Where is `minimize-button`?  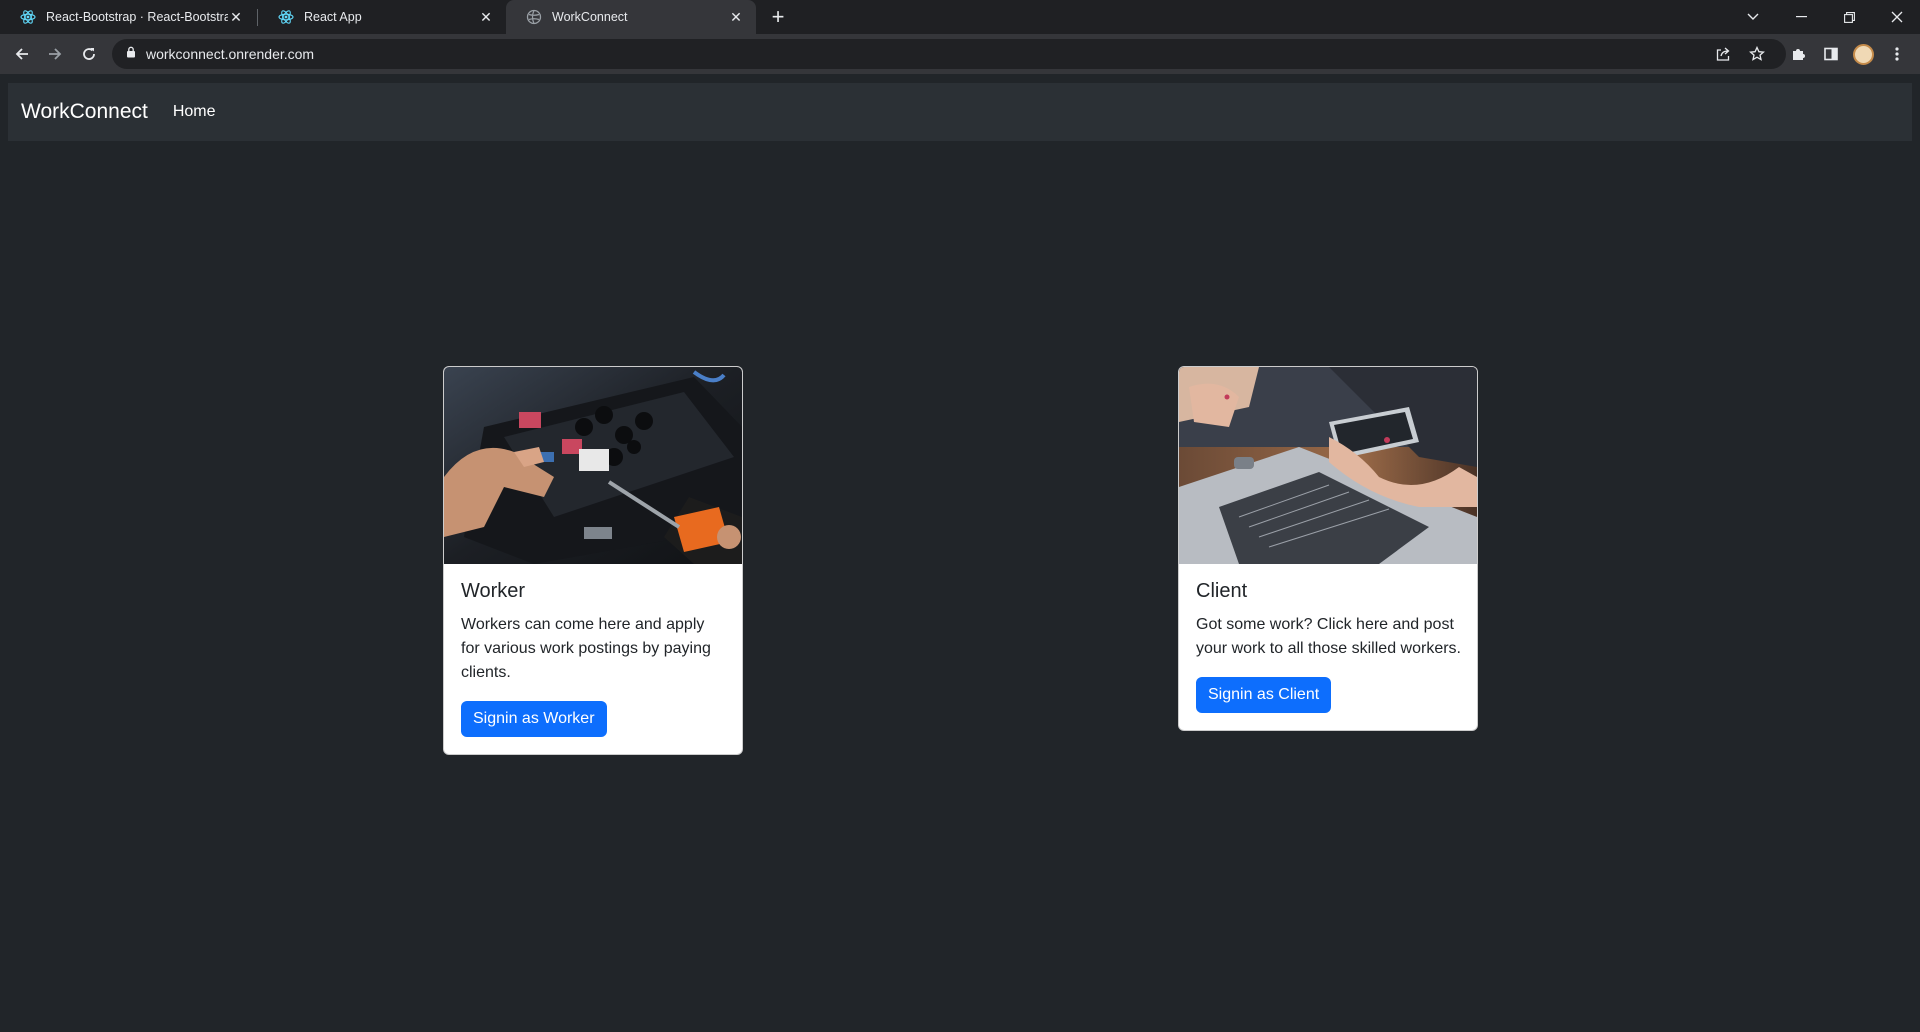
minimize-button is located at coordinates (1801, 17).